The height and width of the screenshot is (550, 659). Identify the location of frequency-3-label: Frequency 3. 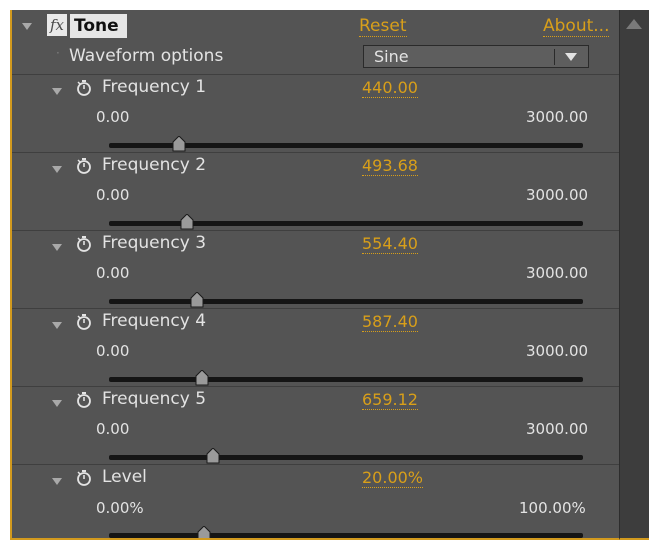
(154, 243).